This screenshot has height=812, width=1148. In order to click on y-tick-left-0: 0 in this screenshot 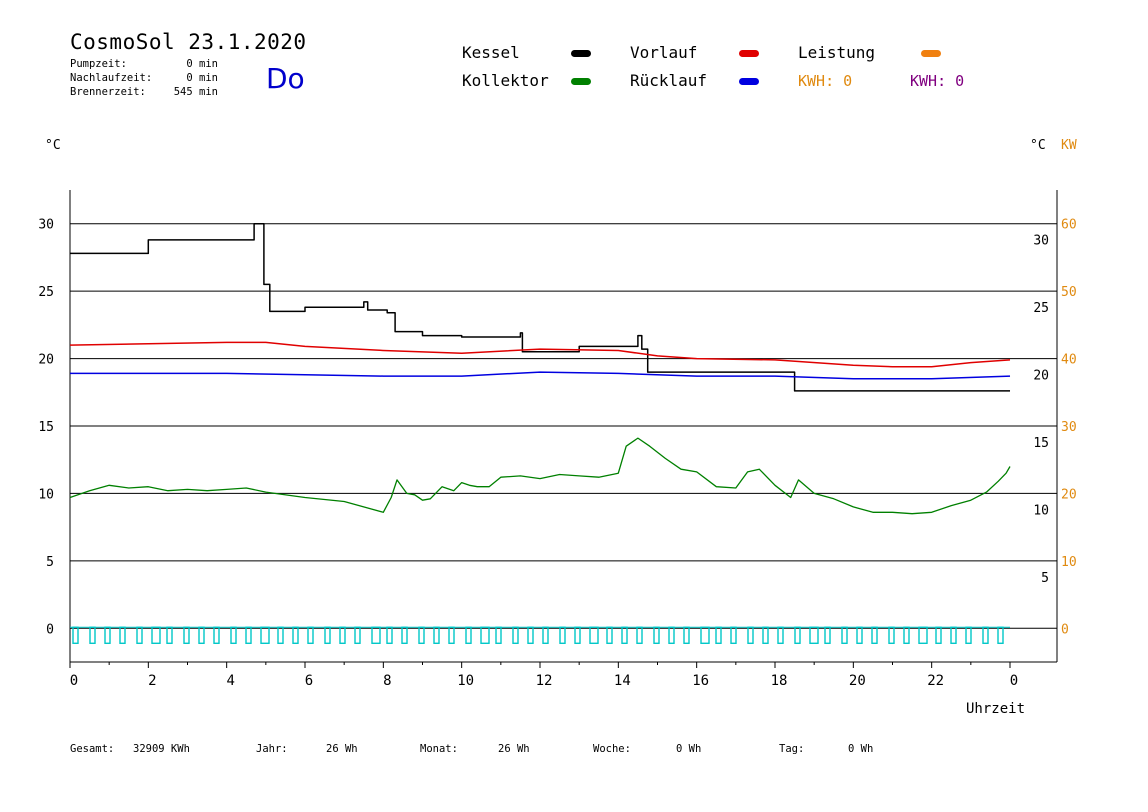, I will do `click(50, 629)`.